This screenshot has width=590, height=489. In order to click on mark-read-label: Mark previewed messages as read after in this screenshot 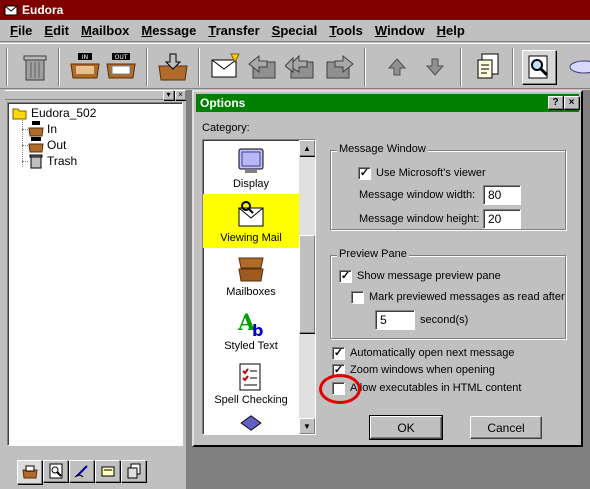, I will do `click(467, 297)`.